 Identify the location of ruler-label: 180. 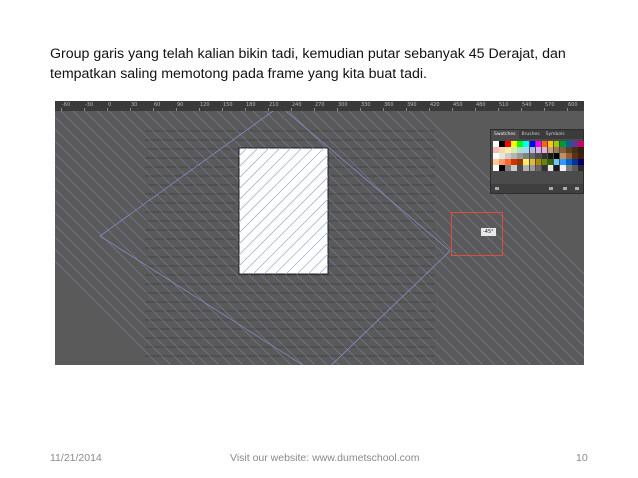
(251, 105).